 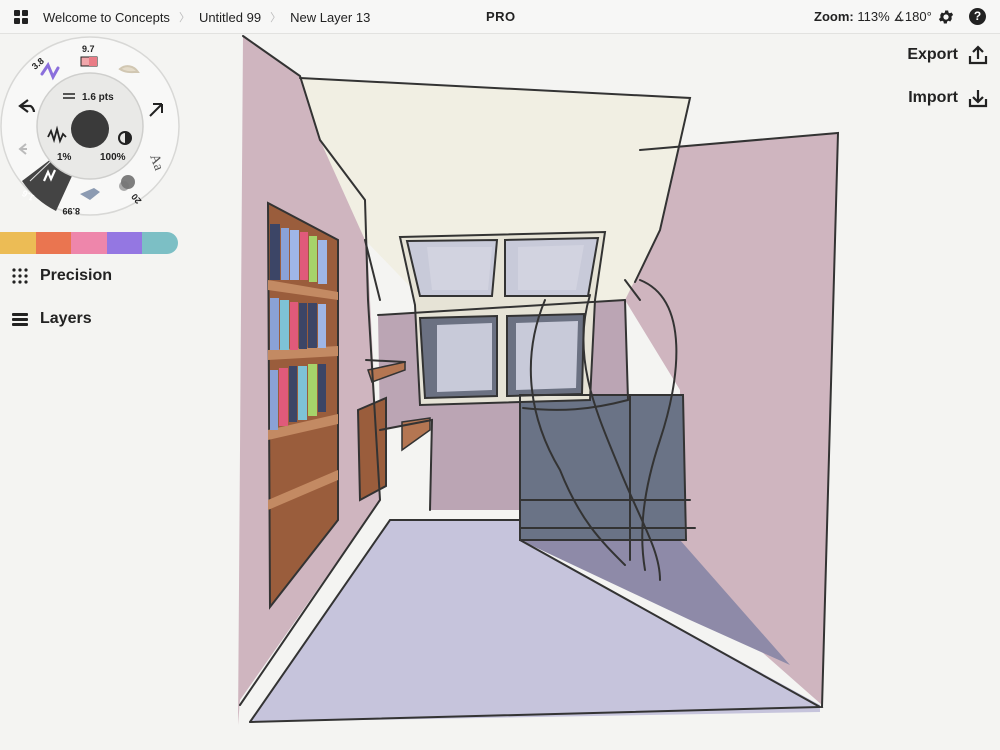 I want to click on zoom-value: 113%, so click(x=873, y=16).